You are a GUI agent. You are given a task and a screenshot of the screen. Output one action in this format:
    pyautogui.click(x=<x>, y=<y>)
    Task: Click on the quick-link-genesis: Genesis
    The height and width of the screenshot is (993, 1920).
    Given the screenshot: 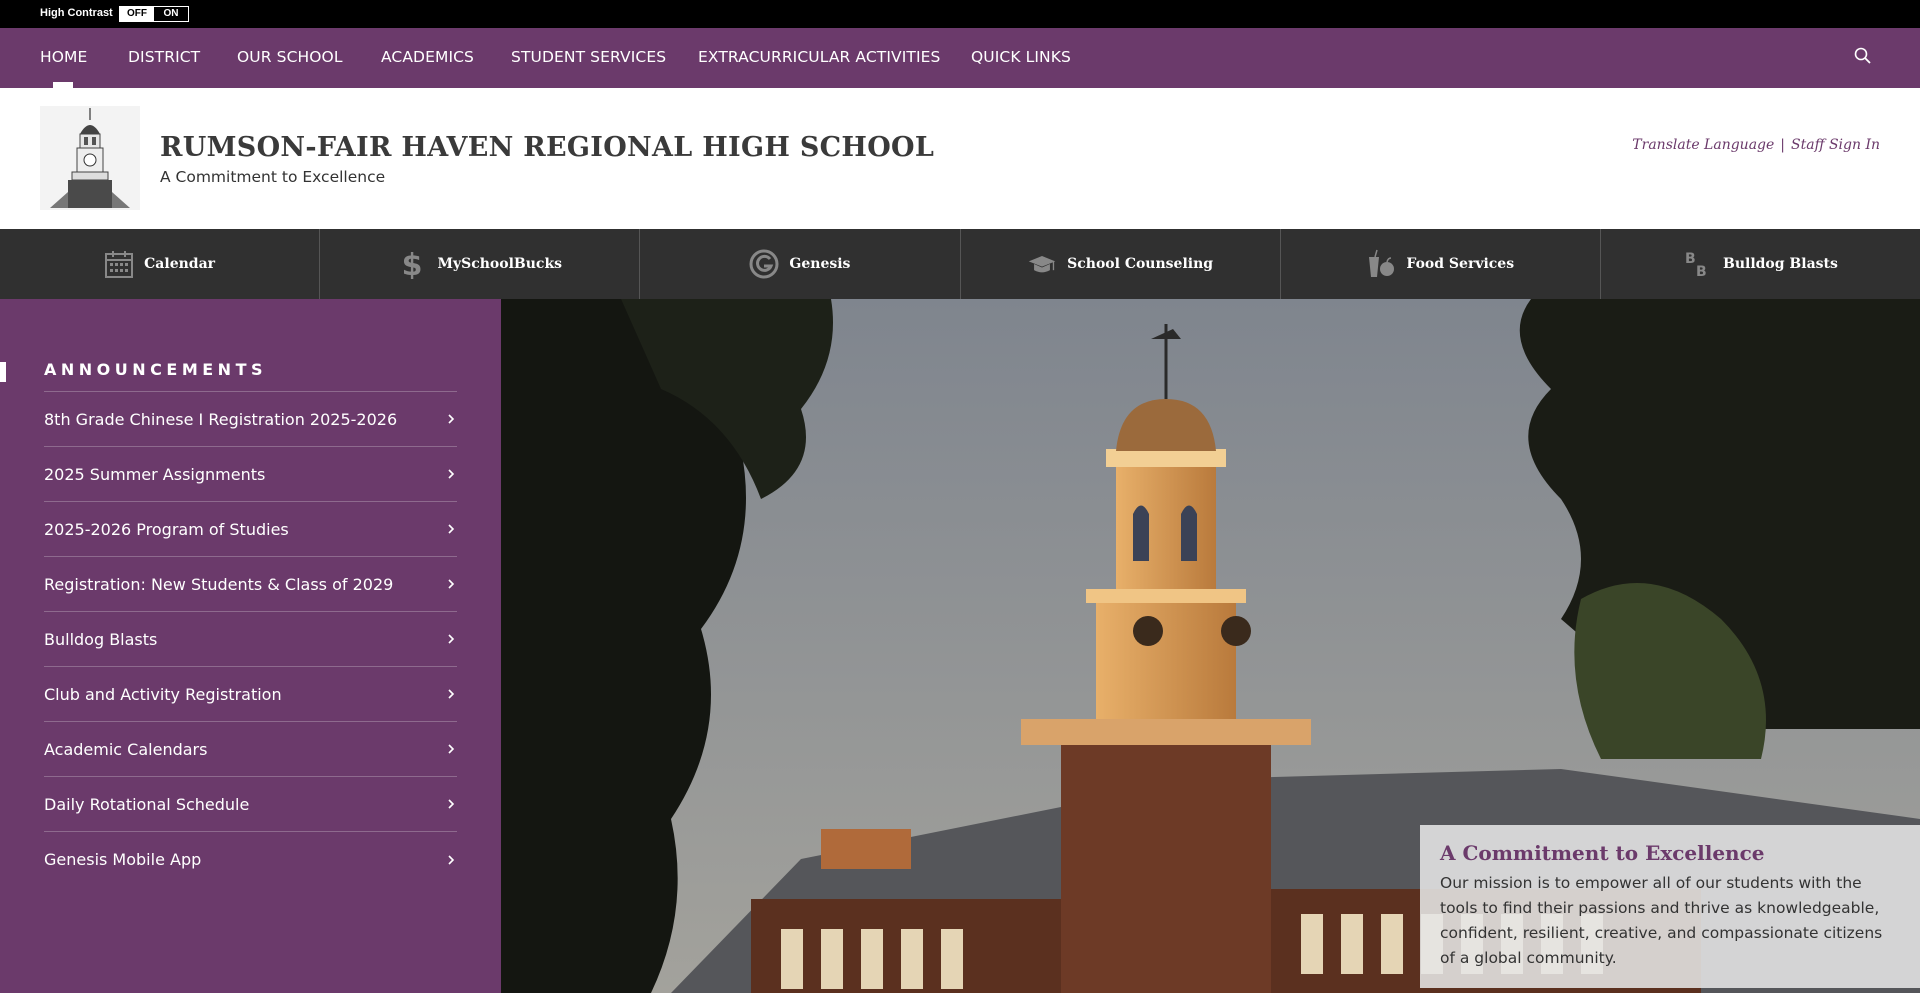 What is the action you would take?
    pyautogui.click(x=800, y=264)
    